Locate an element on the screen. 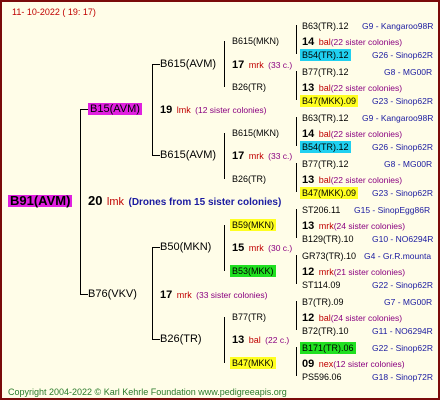 The height and width of the screenshot is (400, 440). root-unit: lmk is located at coordinates (115, 202).